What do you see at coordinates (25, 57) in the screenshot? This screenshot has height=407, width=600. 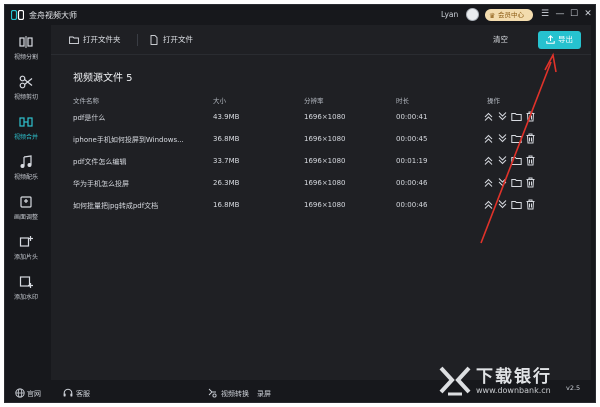 I see `sidebar-item-label: 视频分割` at bounding box center [25, 57].